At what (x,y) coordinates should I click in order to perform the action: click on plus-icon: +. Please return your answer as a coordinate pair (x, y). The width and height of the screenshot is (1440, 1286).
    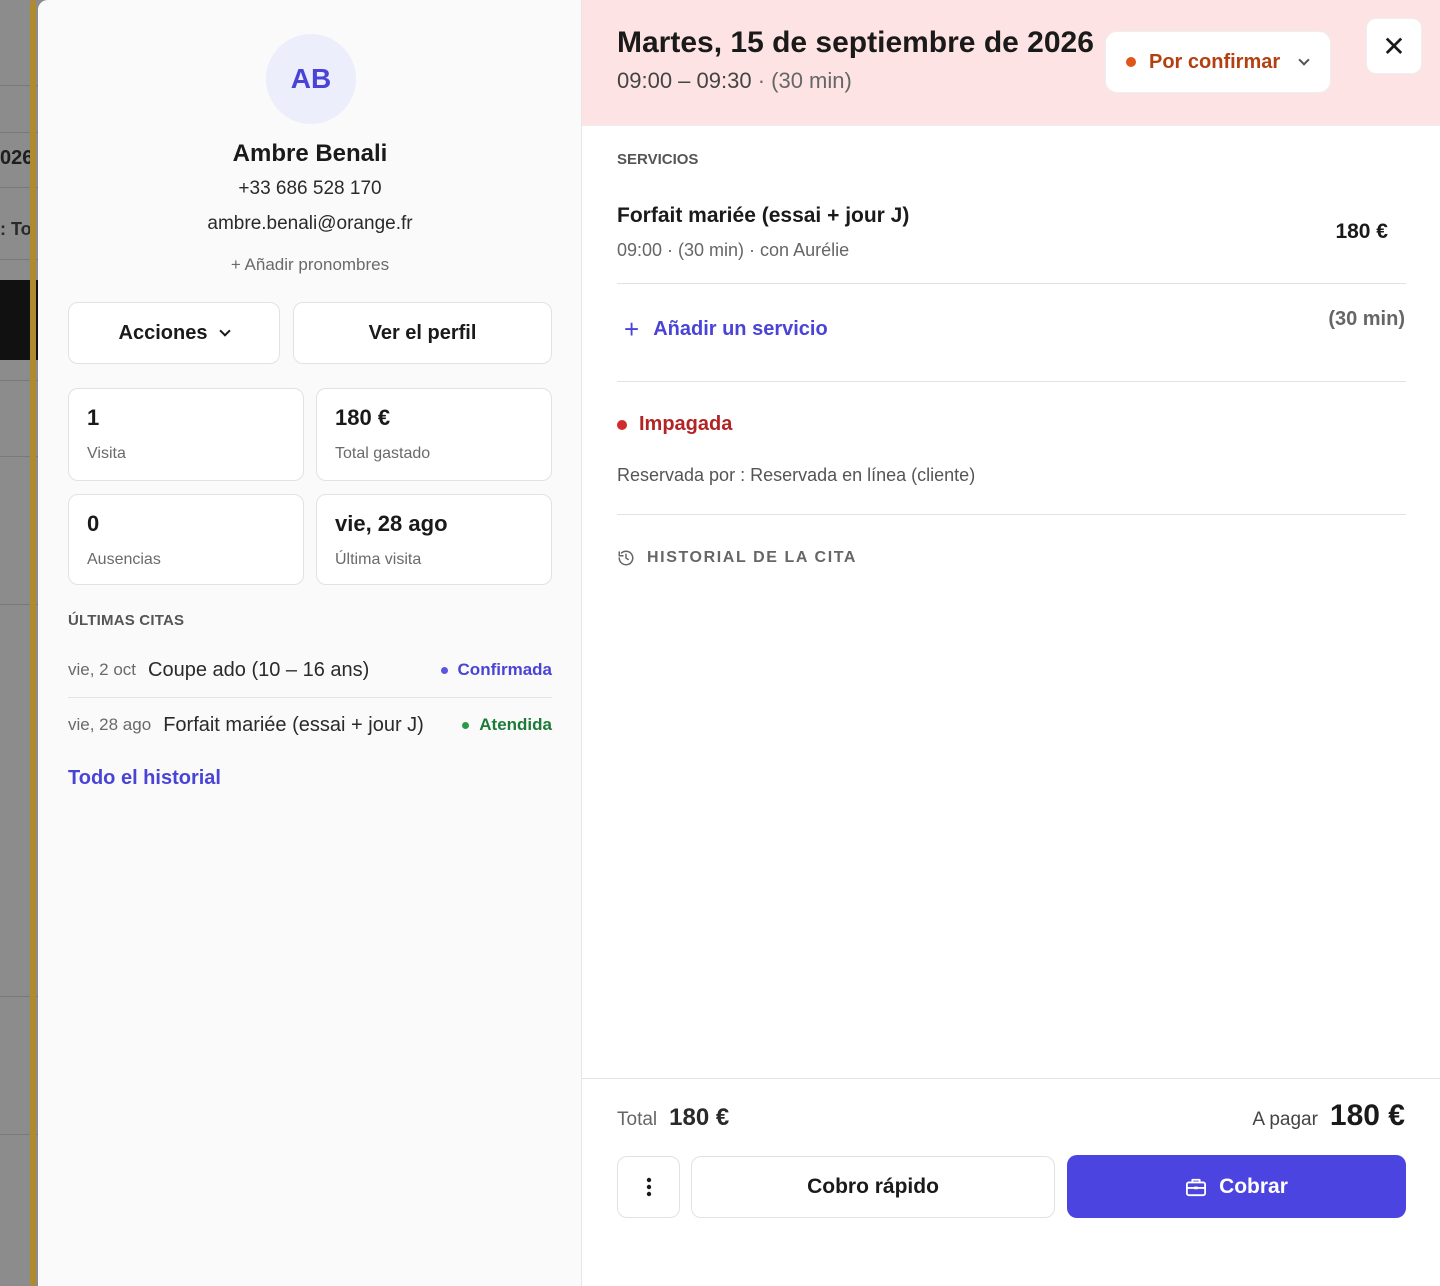
    Looking at the image, I should click on (632, 329).